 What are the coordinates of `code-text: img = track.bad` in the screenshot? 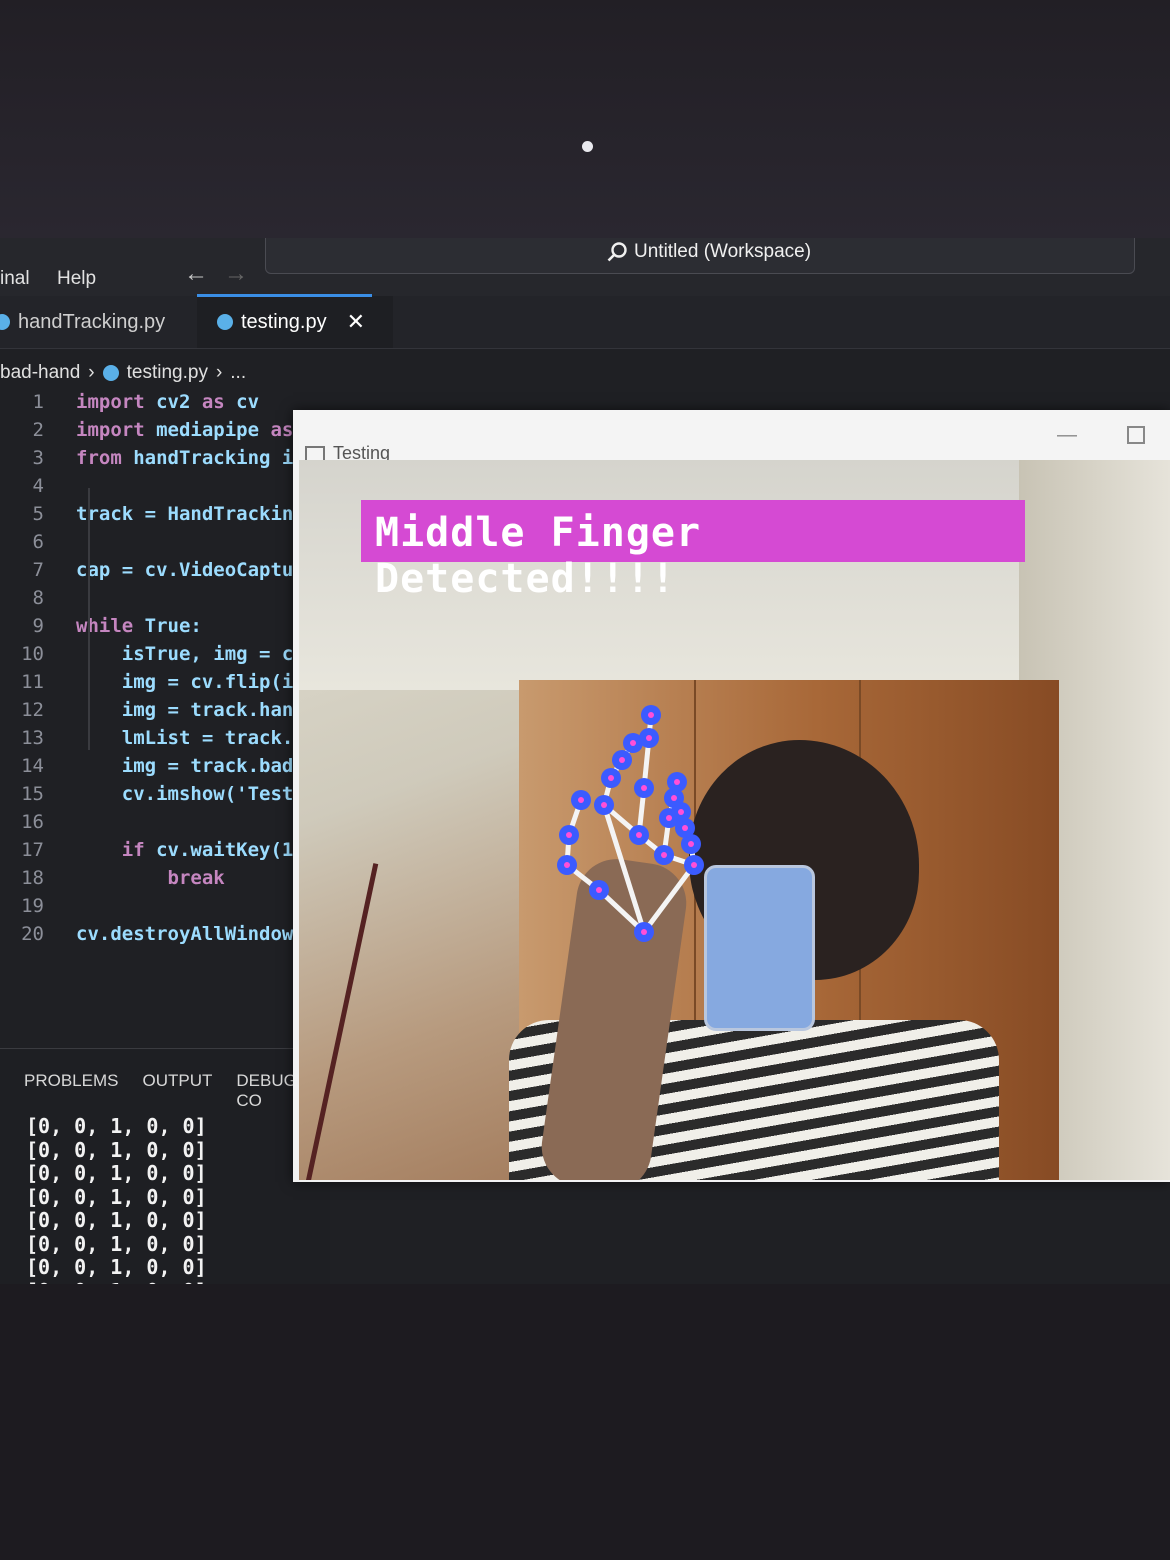 It's located at (185, 766).